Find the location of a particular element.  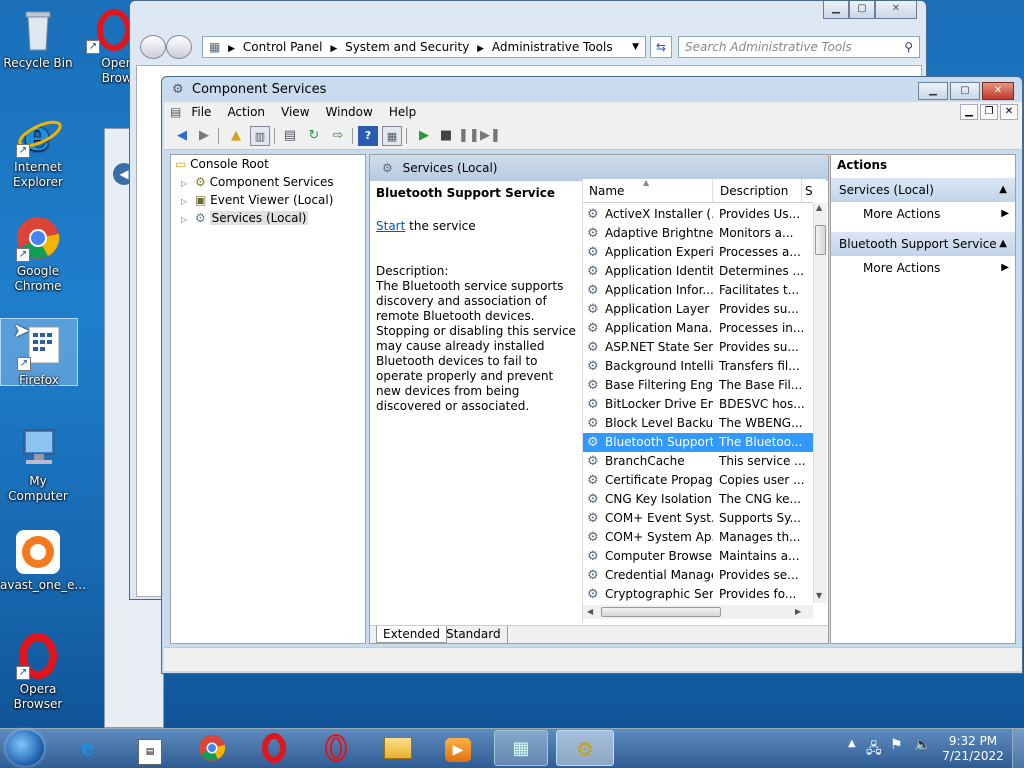

horizontal-scrollbar: ◀ ▶ is located at coordinates (698, 612).